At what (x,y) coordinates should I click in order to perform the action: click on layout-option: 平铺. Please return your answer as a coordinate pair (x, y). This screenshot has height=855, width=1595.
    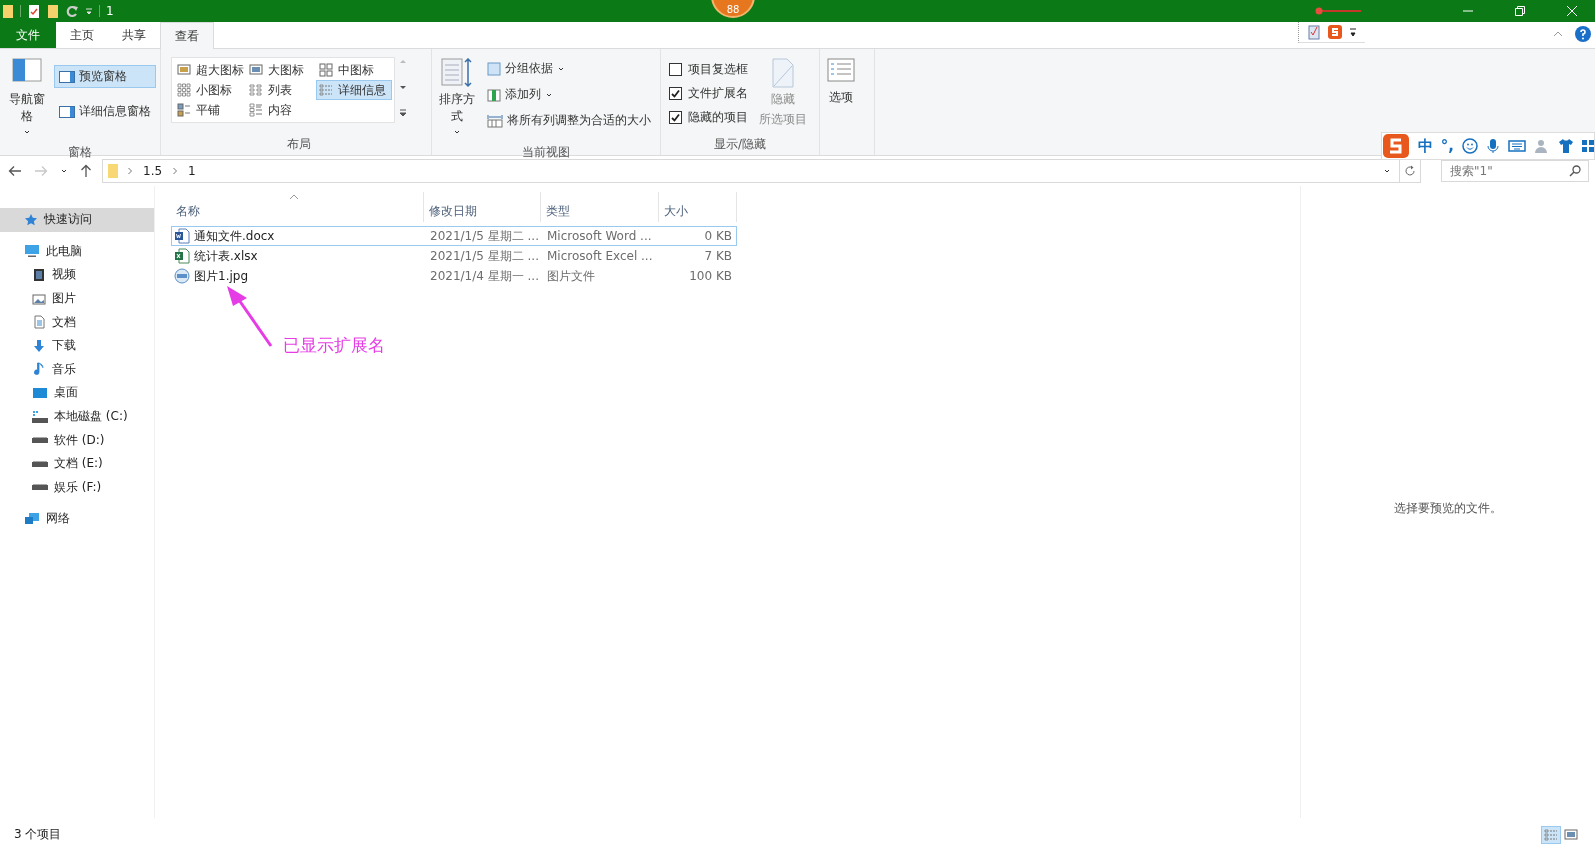
    Looking at the image, I should click on (210, 110).